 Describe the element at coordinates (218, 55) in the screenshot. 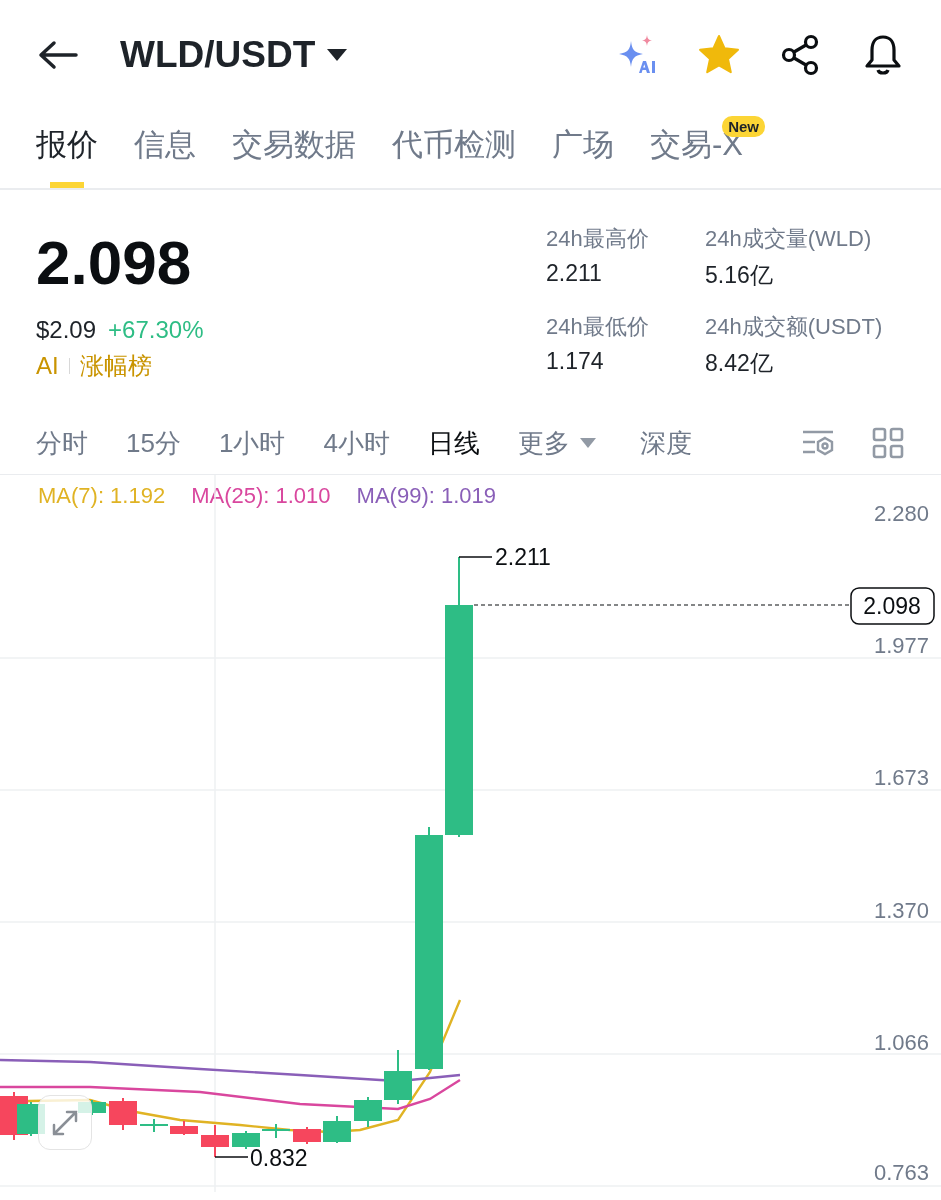

I see `pair-title: WLD/USDT` at that location.